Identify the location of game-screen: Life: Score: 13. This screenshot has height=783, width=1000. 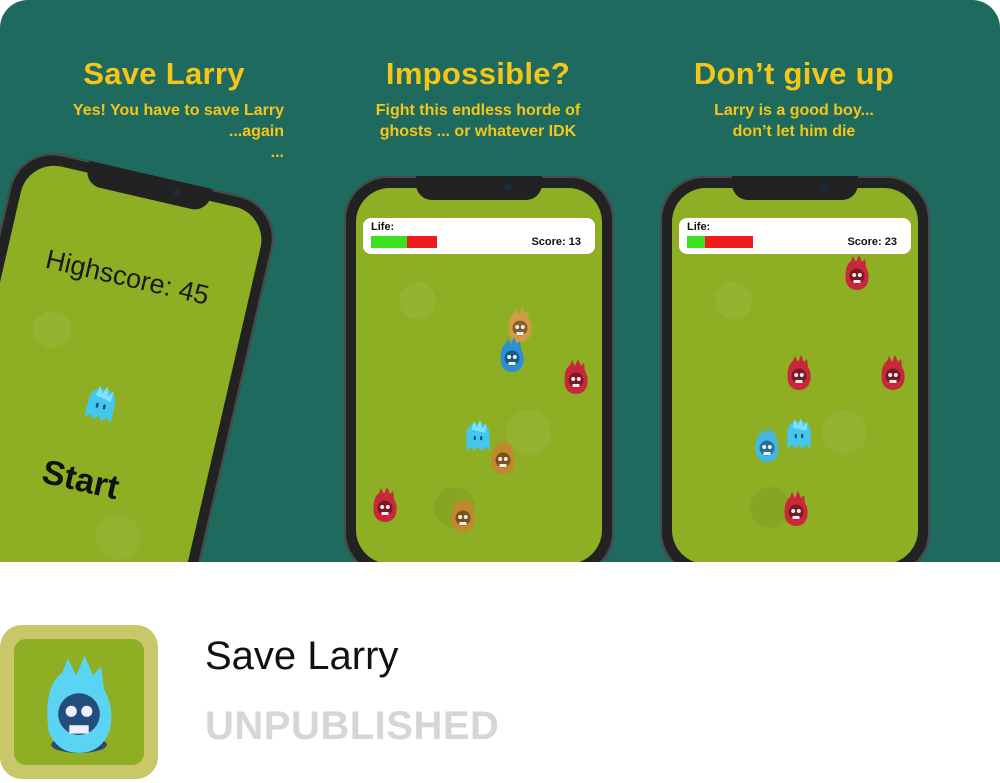
(479, 375).